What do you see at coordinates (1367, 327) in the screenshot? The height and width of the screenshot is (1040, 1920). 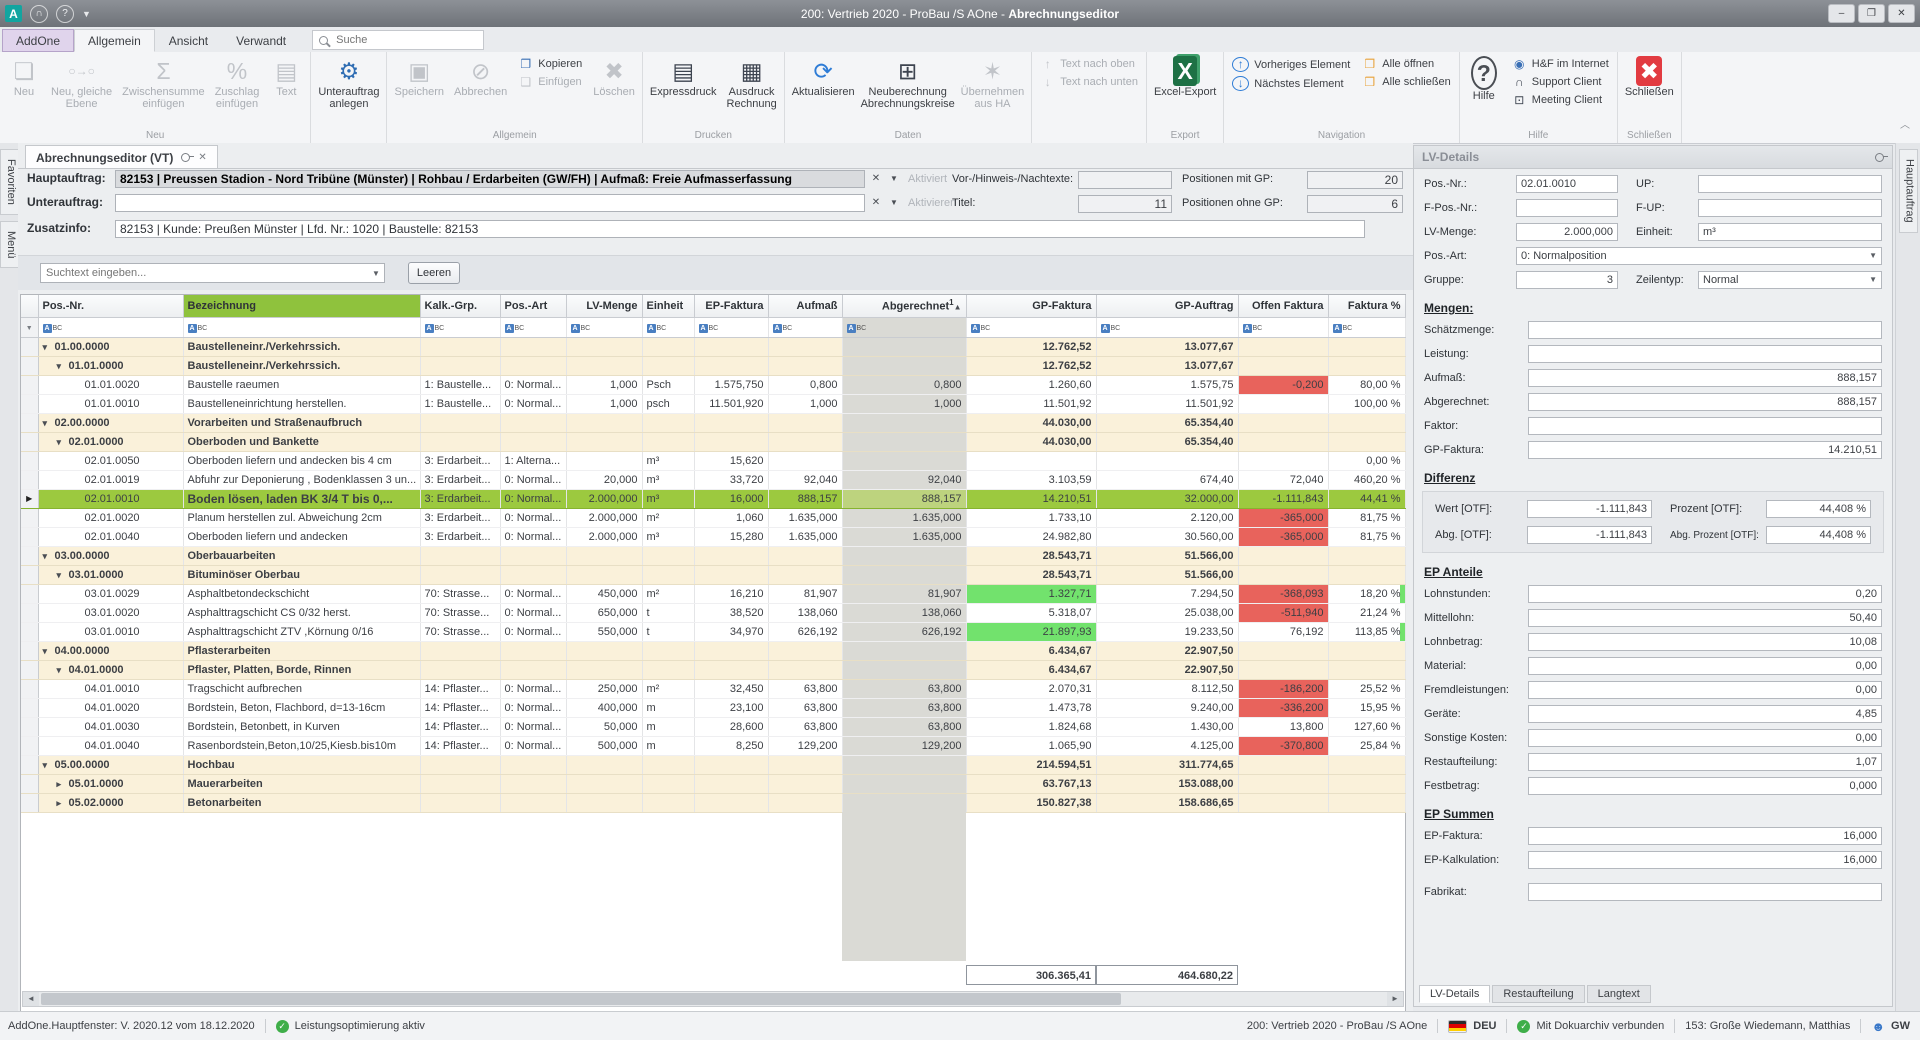 I see `filter-cell-pct: A BC` at bounding box center [1367, 327].